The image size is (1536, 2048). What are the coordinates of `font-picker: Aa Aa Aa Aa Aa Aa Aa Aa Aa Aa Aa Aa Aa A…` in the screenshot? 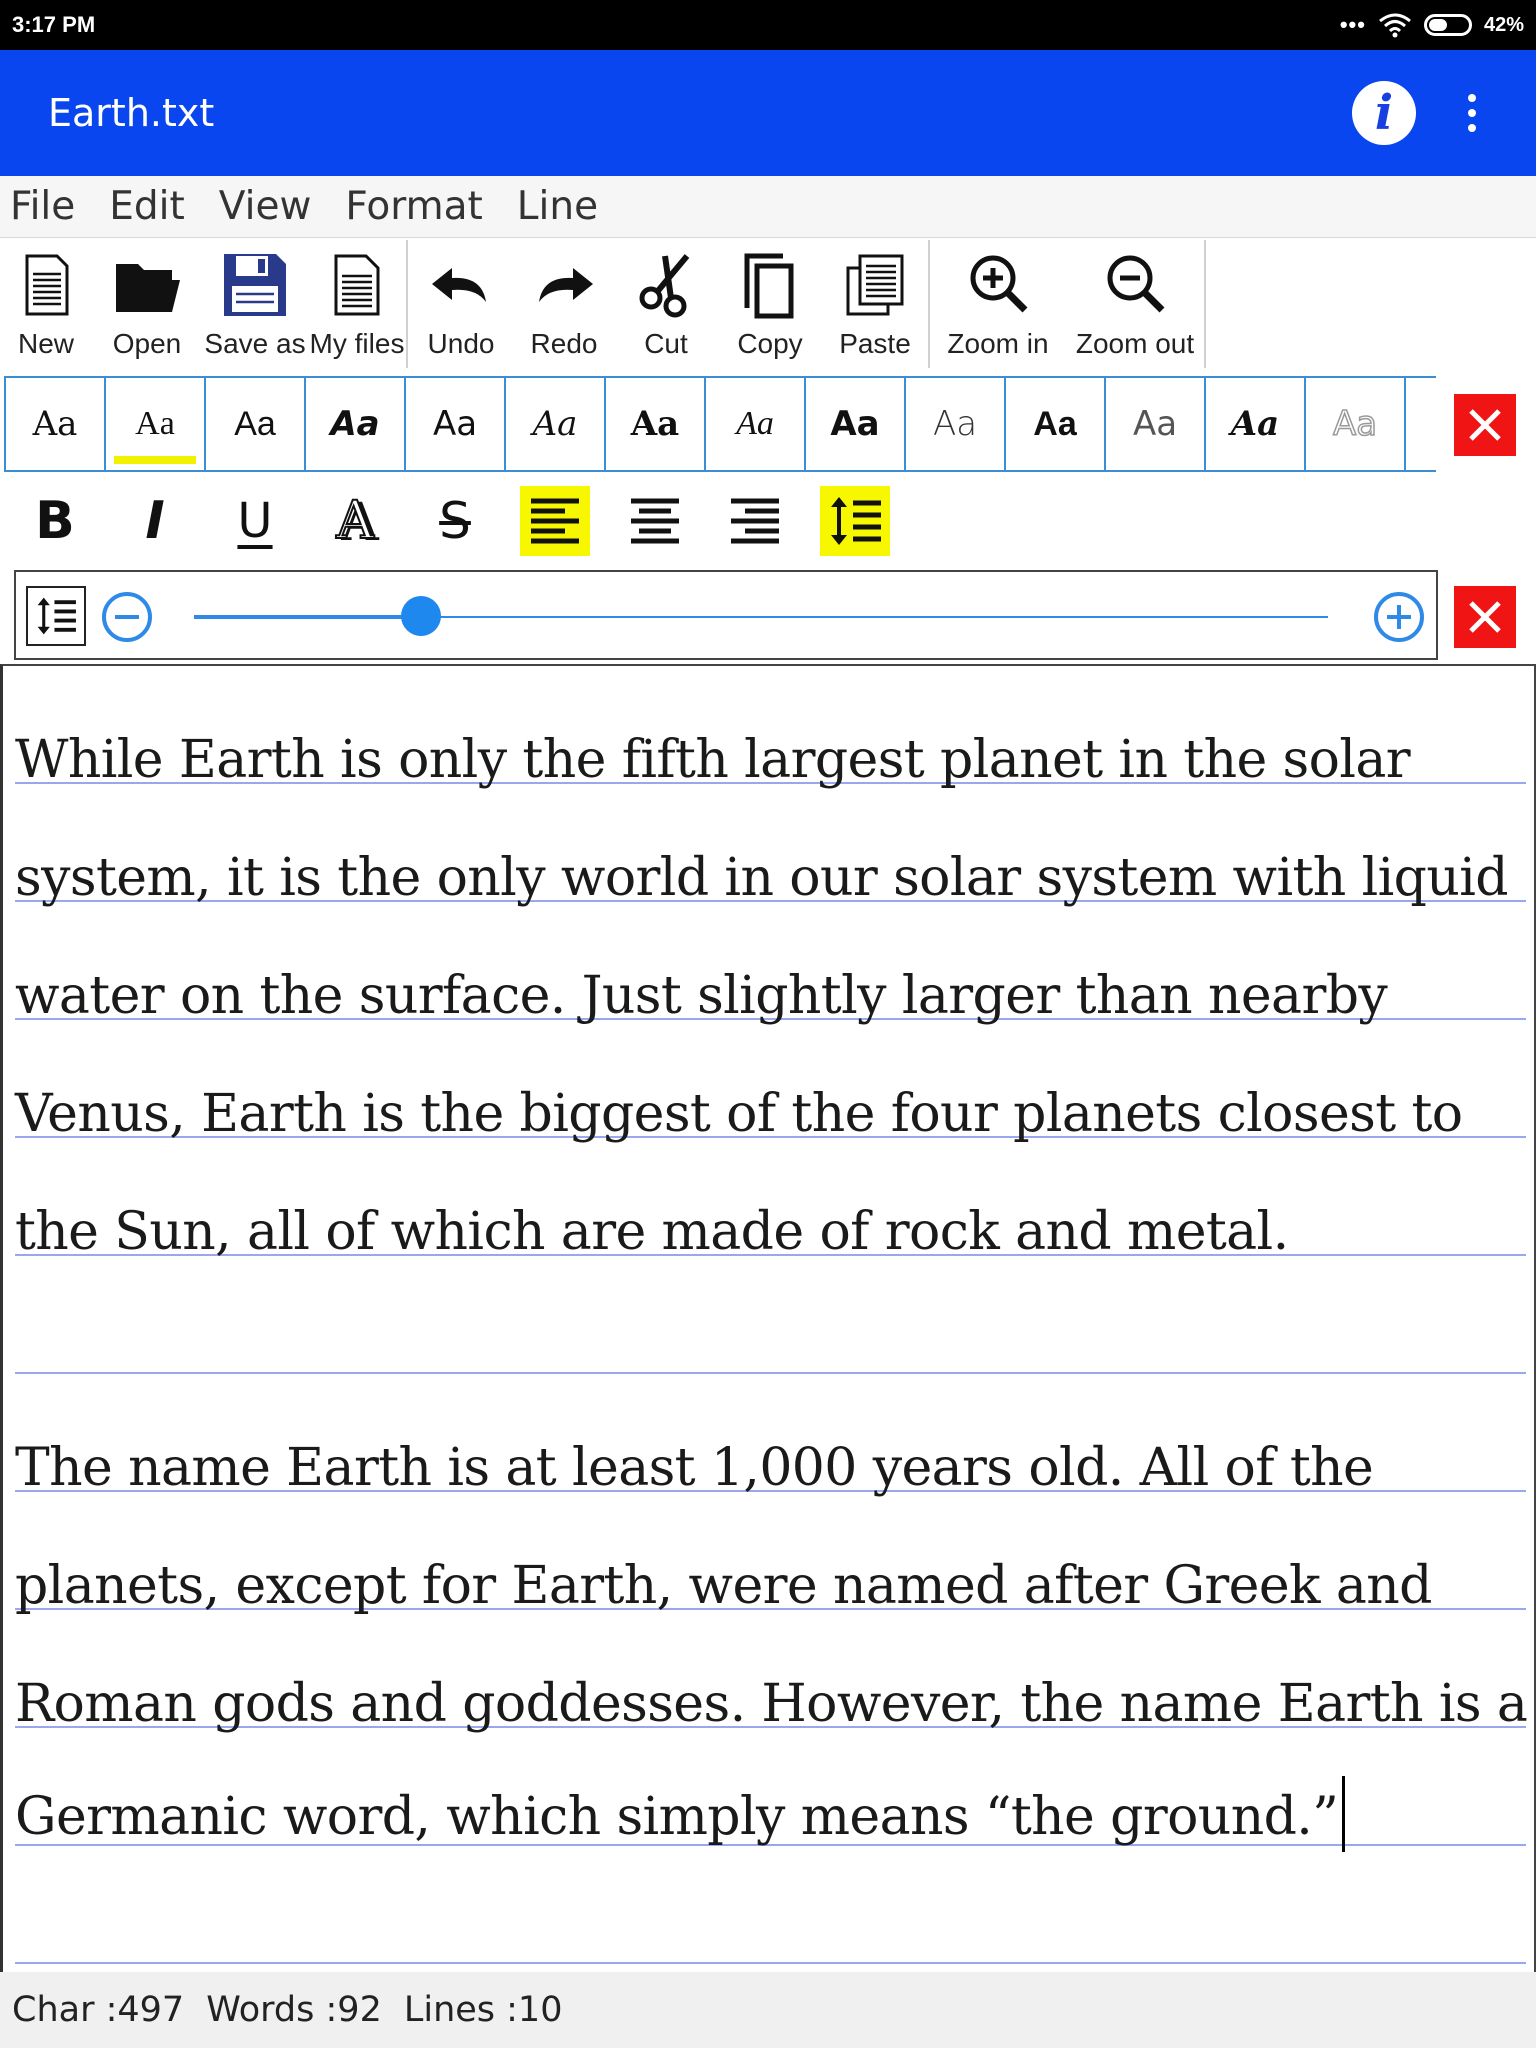 It's located at (720, 424).